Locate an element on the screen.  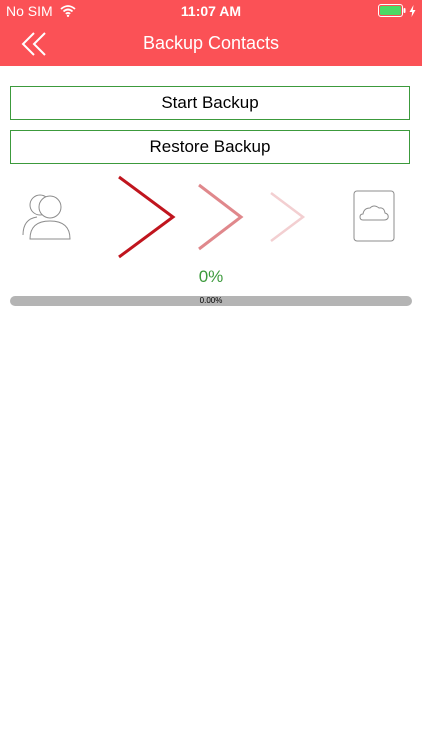
page-title: Backup Contacts is located at coordinates (211, 43).